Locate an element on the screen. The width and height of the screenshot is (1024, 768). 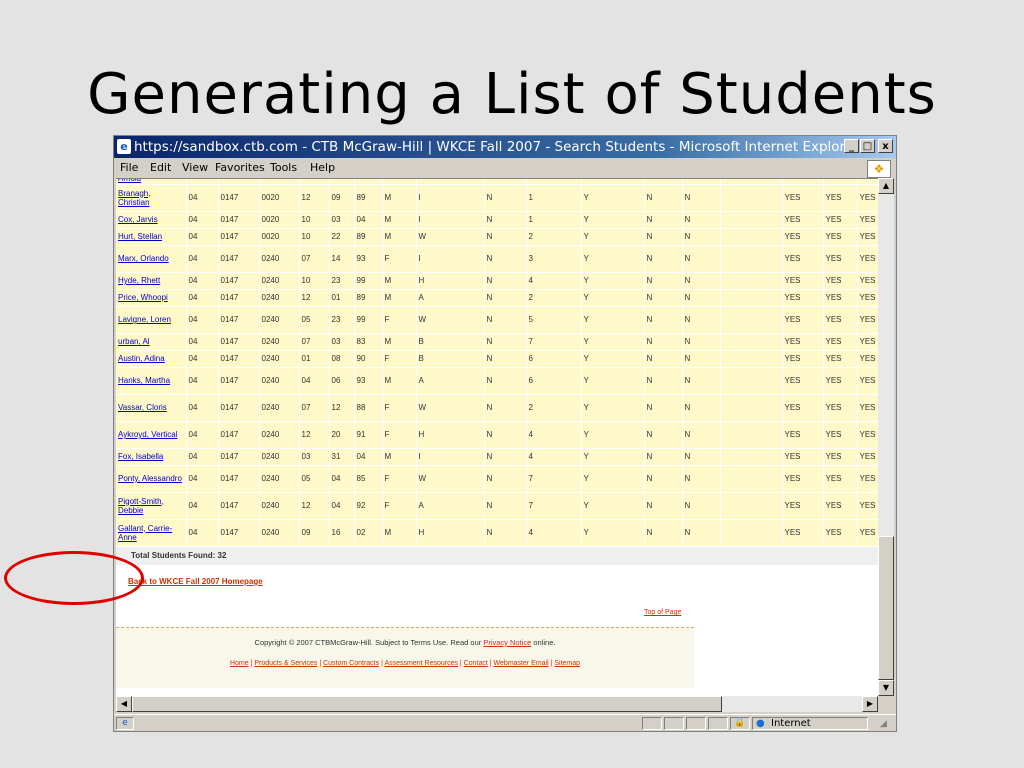
student-name-cell: Fox, Isabella is located at coordinates (151, 457).